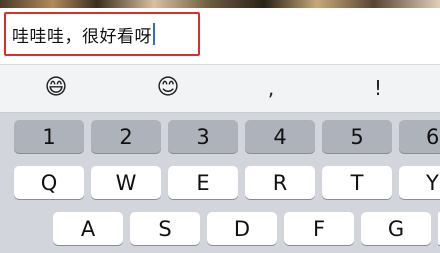  Describe the element at coordinates (126, 182) in the screenshot. I see `key-w: W` at that location.